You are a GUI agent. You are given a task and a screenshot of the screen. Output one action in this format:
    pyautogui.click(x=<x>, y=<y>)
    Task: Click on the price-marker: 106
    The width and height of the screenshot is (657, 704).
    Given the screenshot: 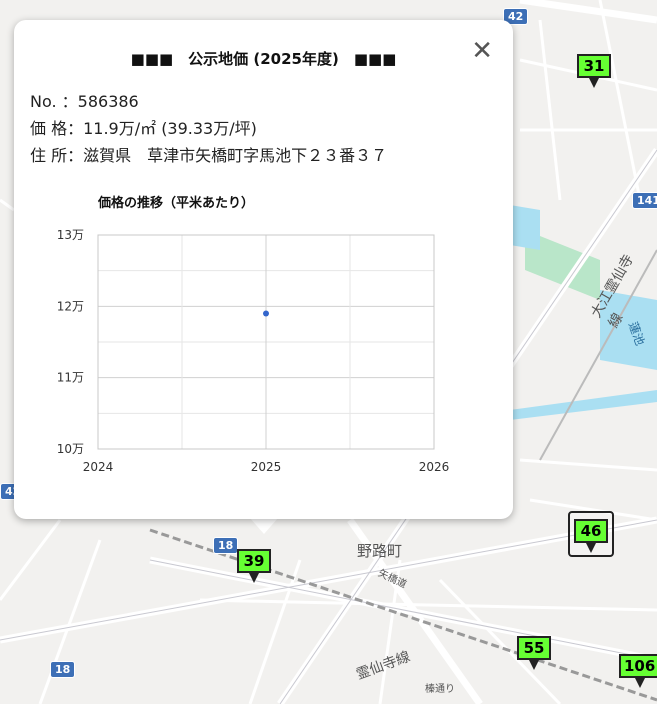 What is the action you would take?
    pyautogui.click(x=638, y=671)
    